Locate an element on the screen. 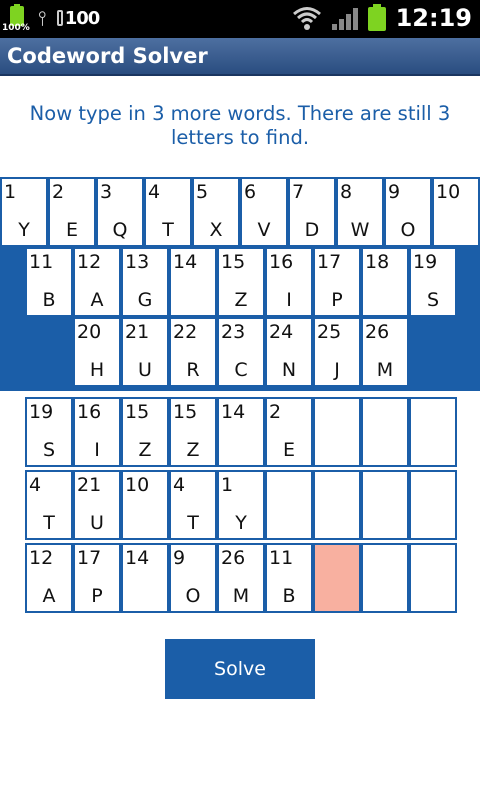  key-cell: 5X is located at coordinates (216, 212).